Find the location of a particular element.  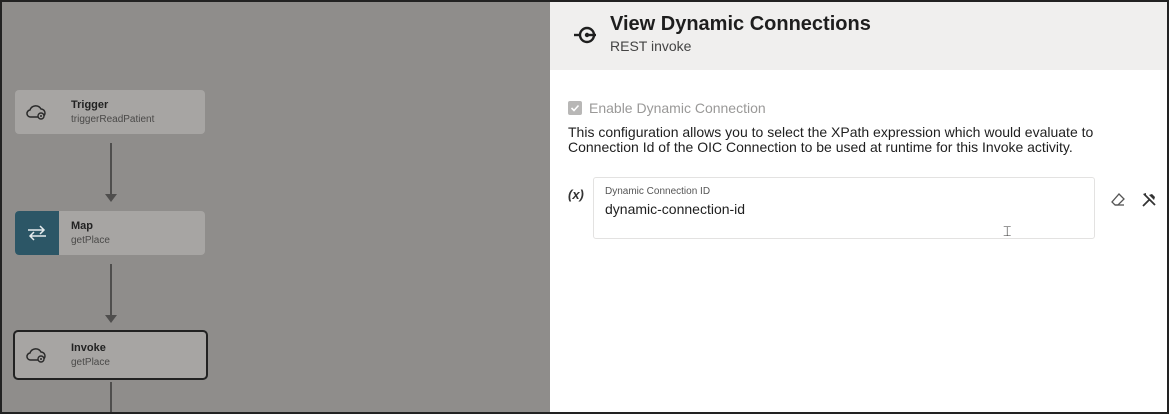

node-title: Invoke is located at coordinates (88, 347).